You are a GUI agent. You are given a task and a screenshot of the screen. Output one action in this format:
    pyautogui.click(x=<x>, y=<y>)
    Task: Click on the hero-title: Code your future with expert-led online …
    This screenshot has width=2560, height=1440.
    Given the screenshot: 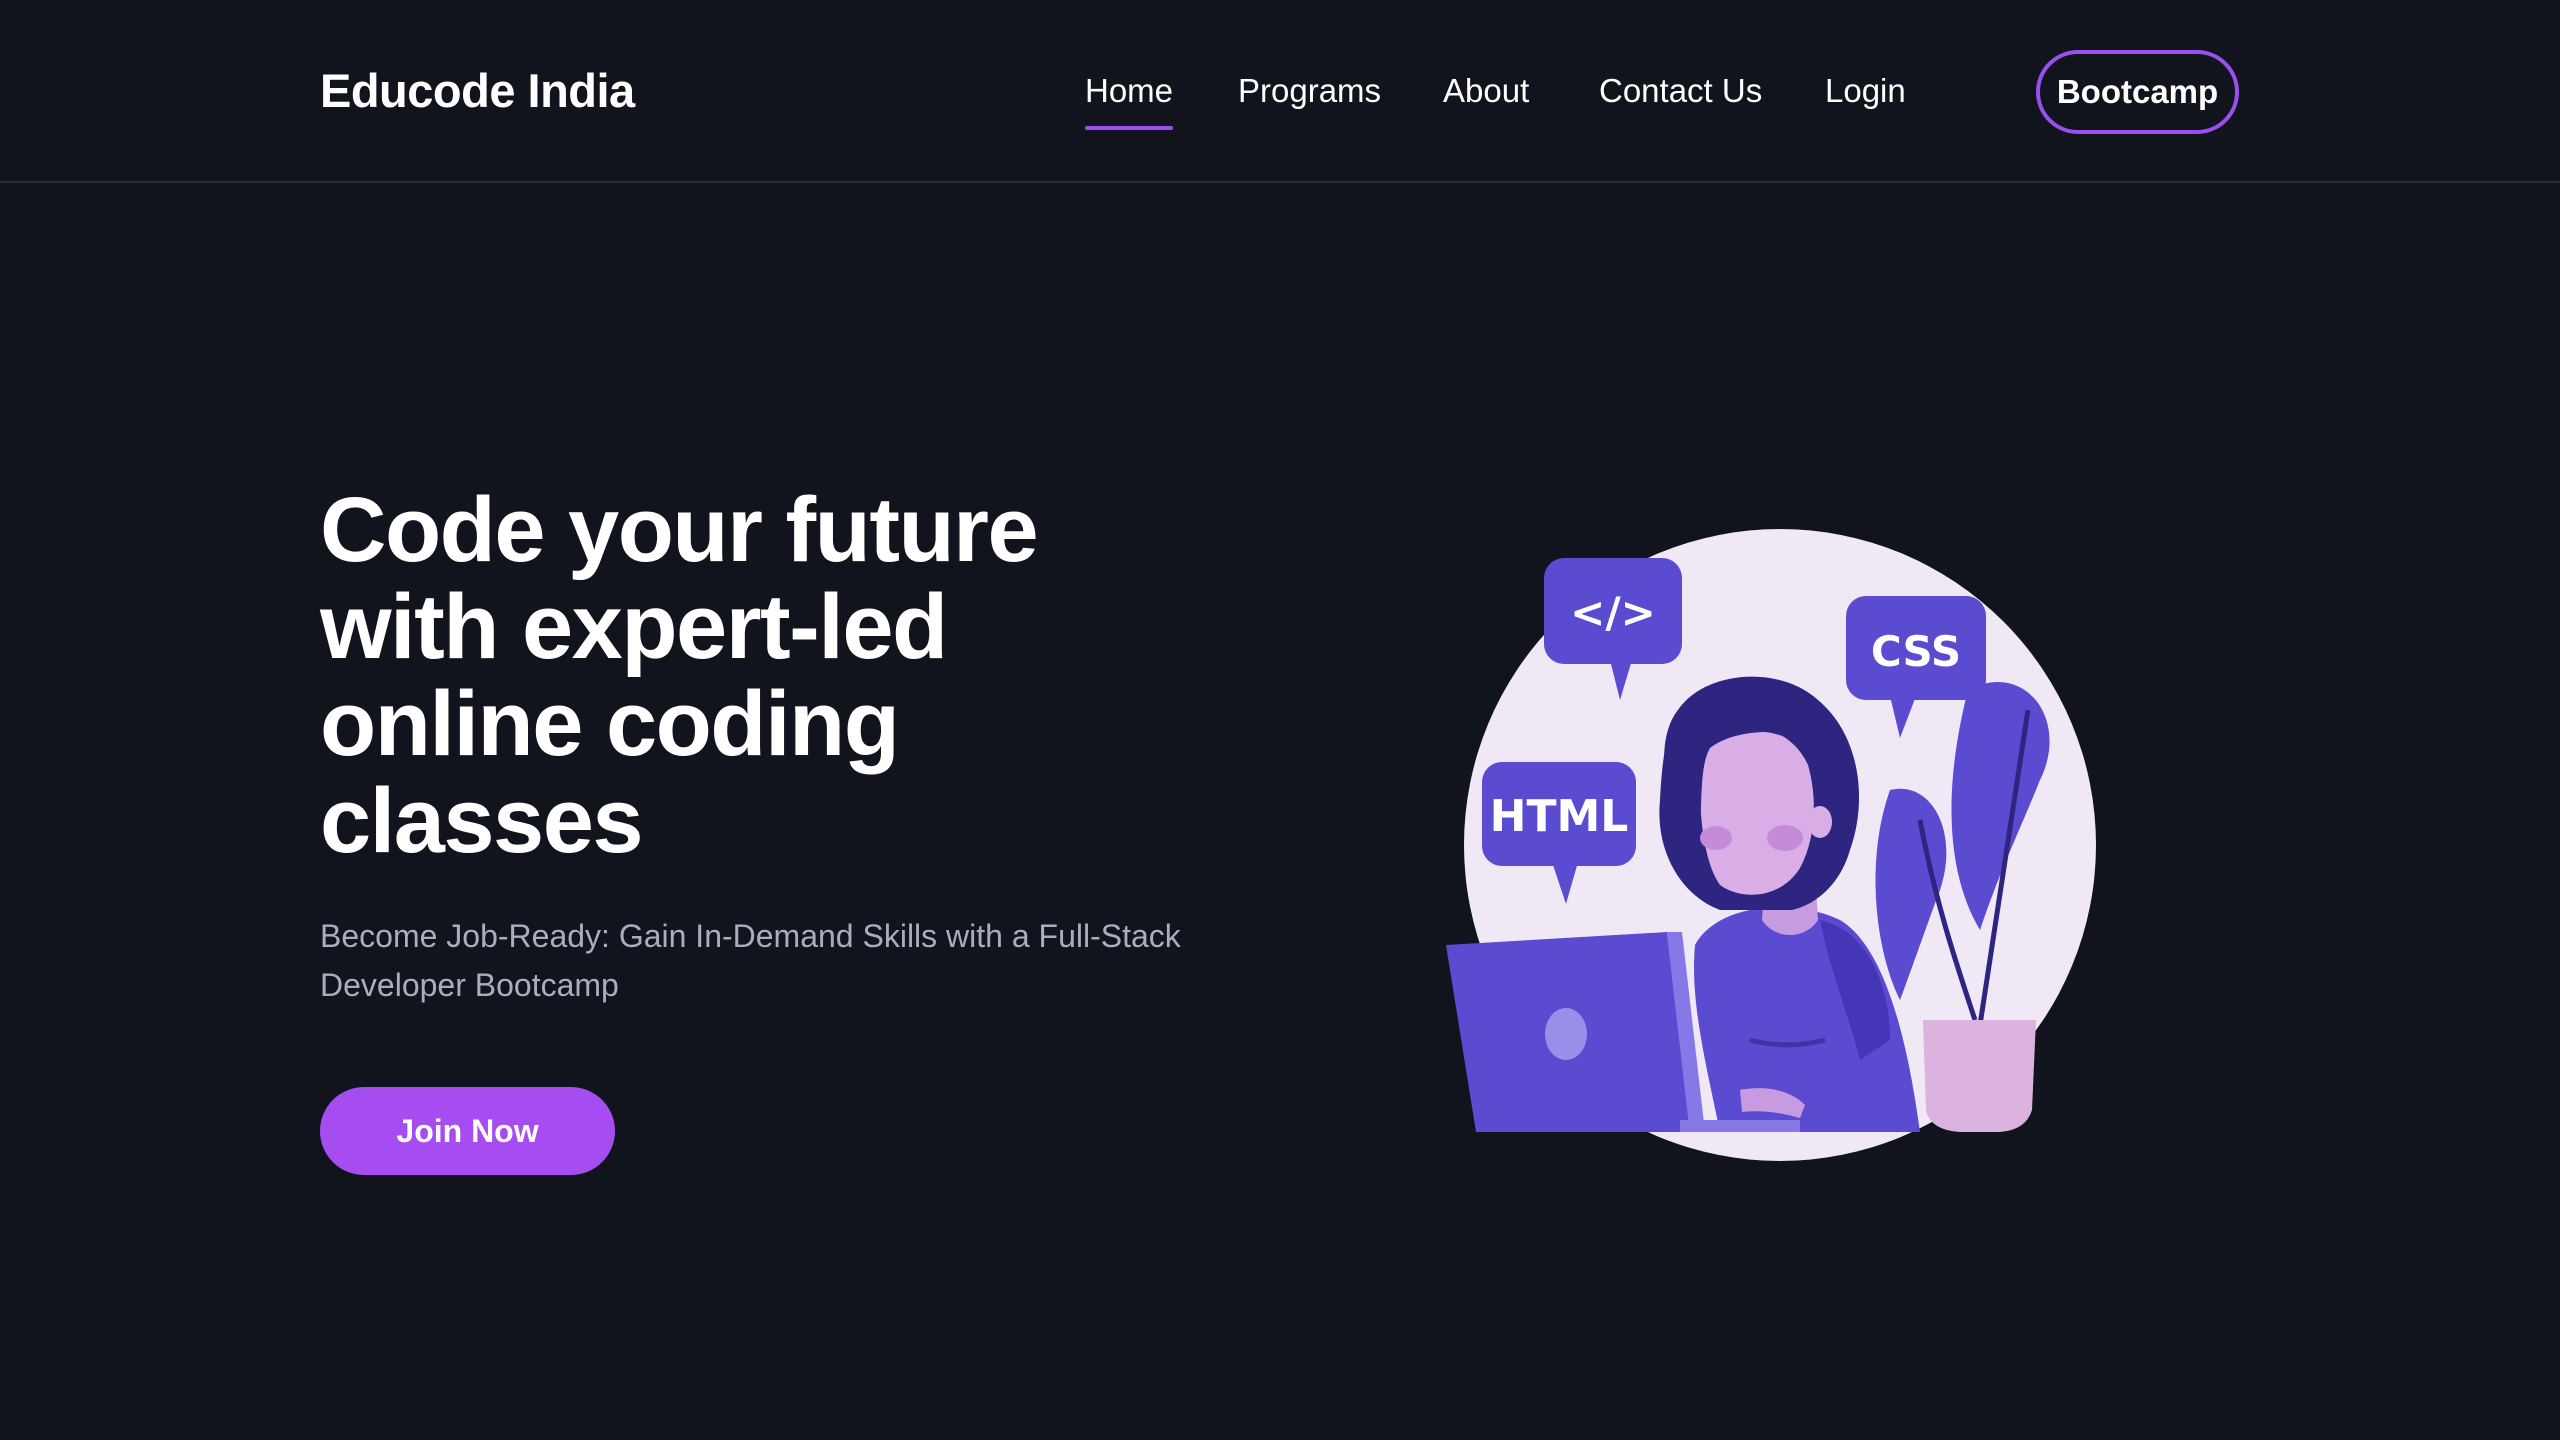 What is the action you would take?
    pyautogui.click(x=679, y=675)
    